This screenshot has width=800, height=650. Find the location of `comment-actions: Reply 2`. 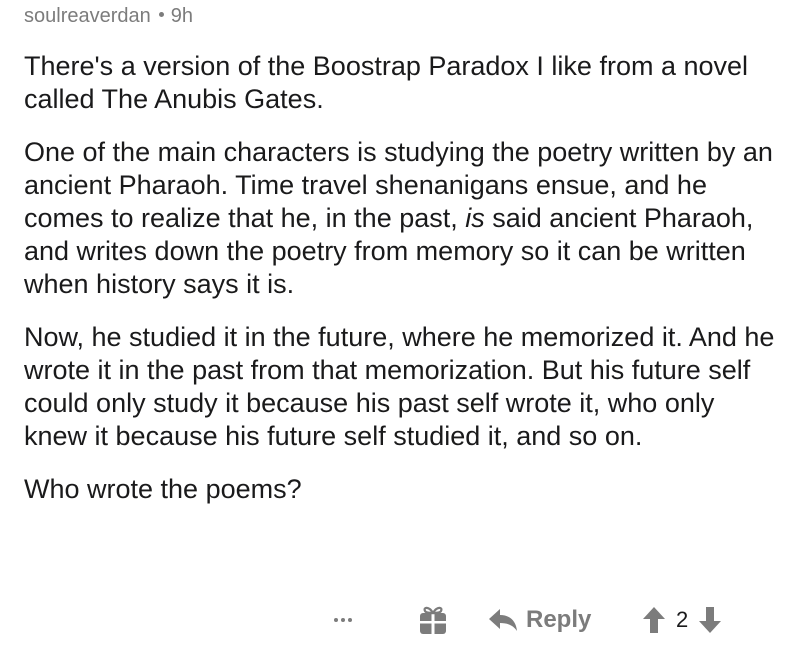

comment-actions: Reply 2 is located at coordinates (404, 620).